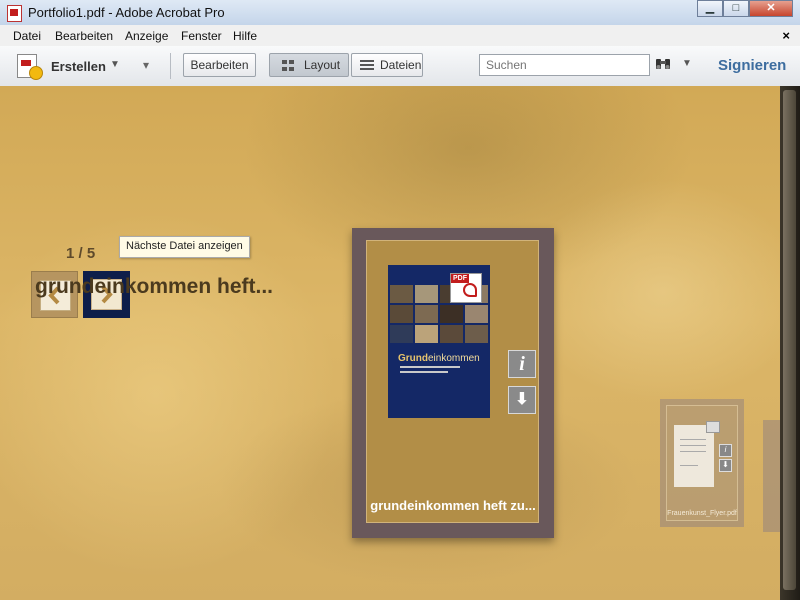 This screenshot has height=600, width=800. What do you see at coordinates (400, 36) in the screenshot?
I see `menu-bar: Datei Bearbeiten Anzeige Fenster Hilfe ×` at bounding box center [400, 36].